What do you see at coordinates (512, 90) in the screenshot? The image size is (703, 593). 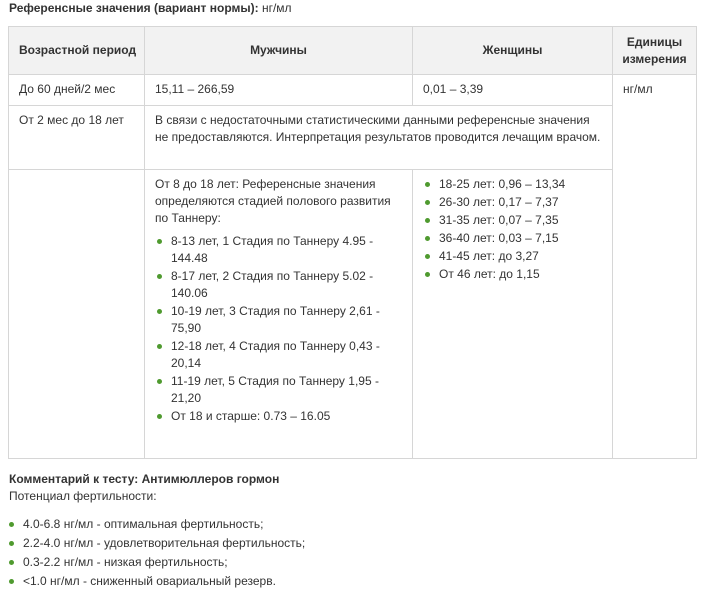 I see `cell-women: 0,01 – 3,39` at bounding box center [512, 90].